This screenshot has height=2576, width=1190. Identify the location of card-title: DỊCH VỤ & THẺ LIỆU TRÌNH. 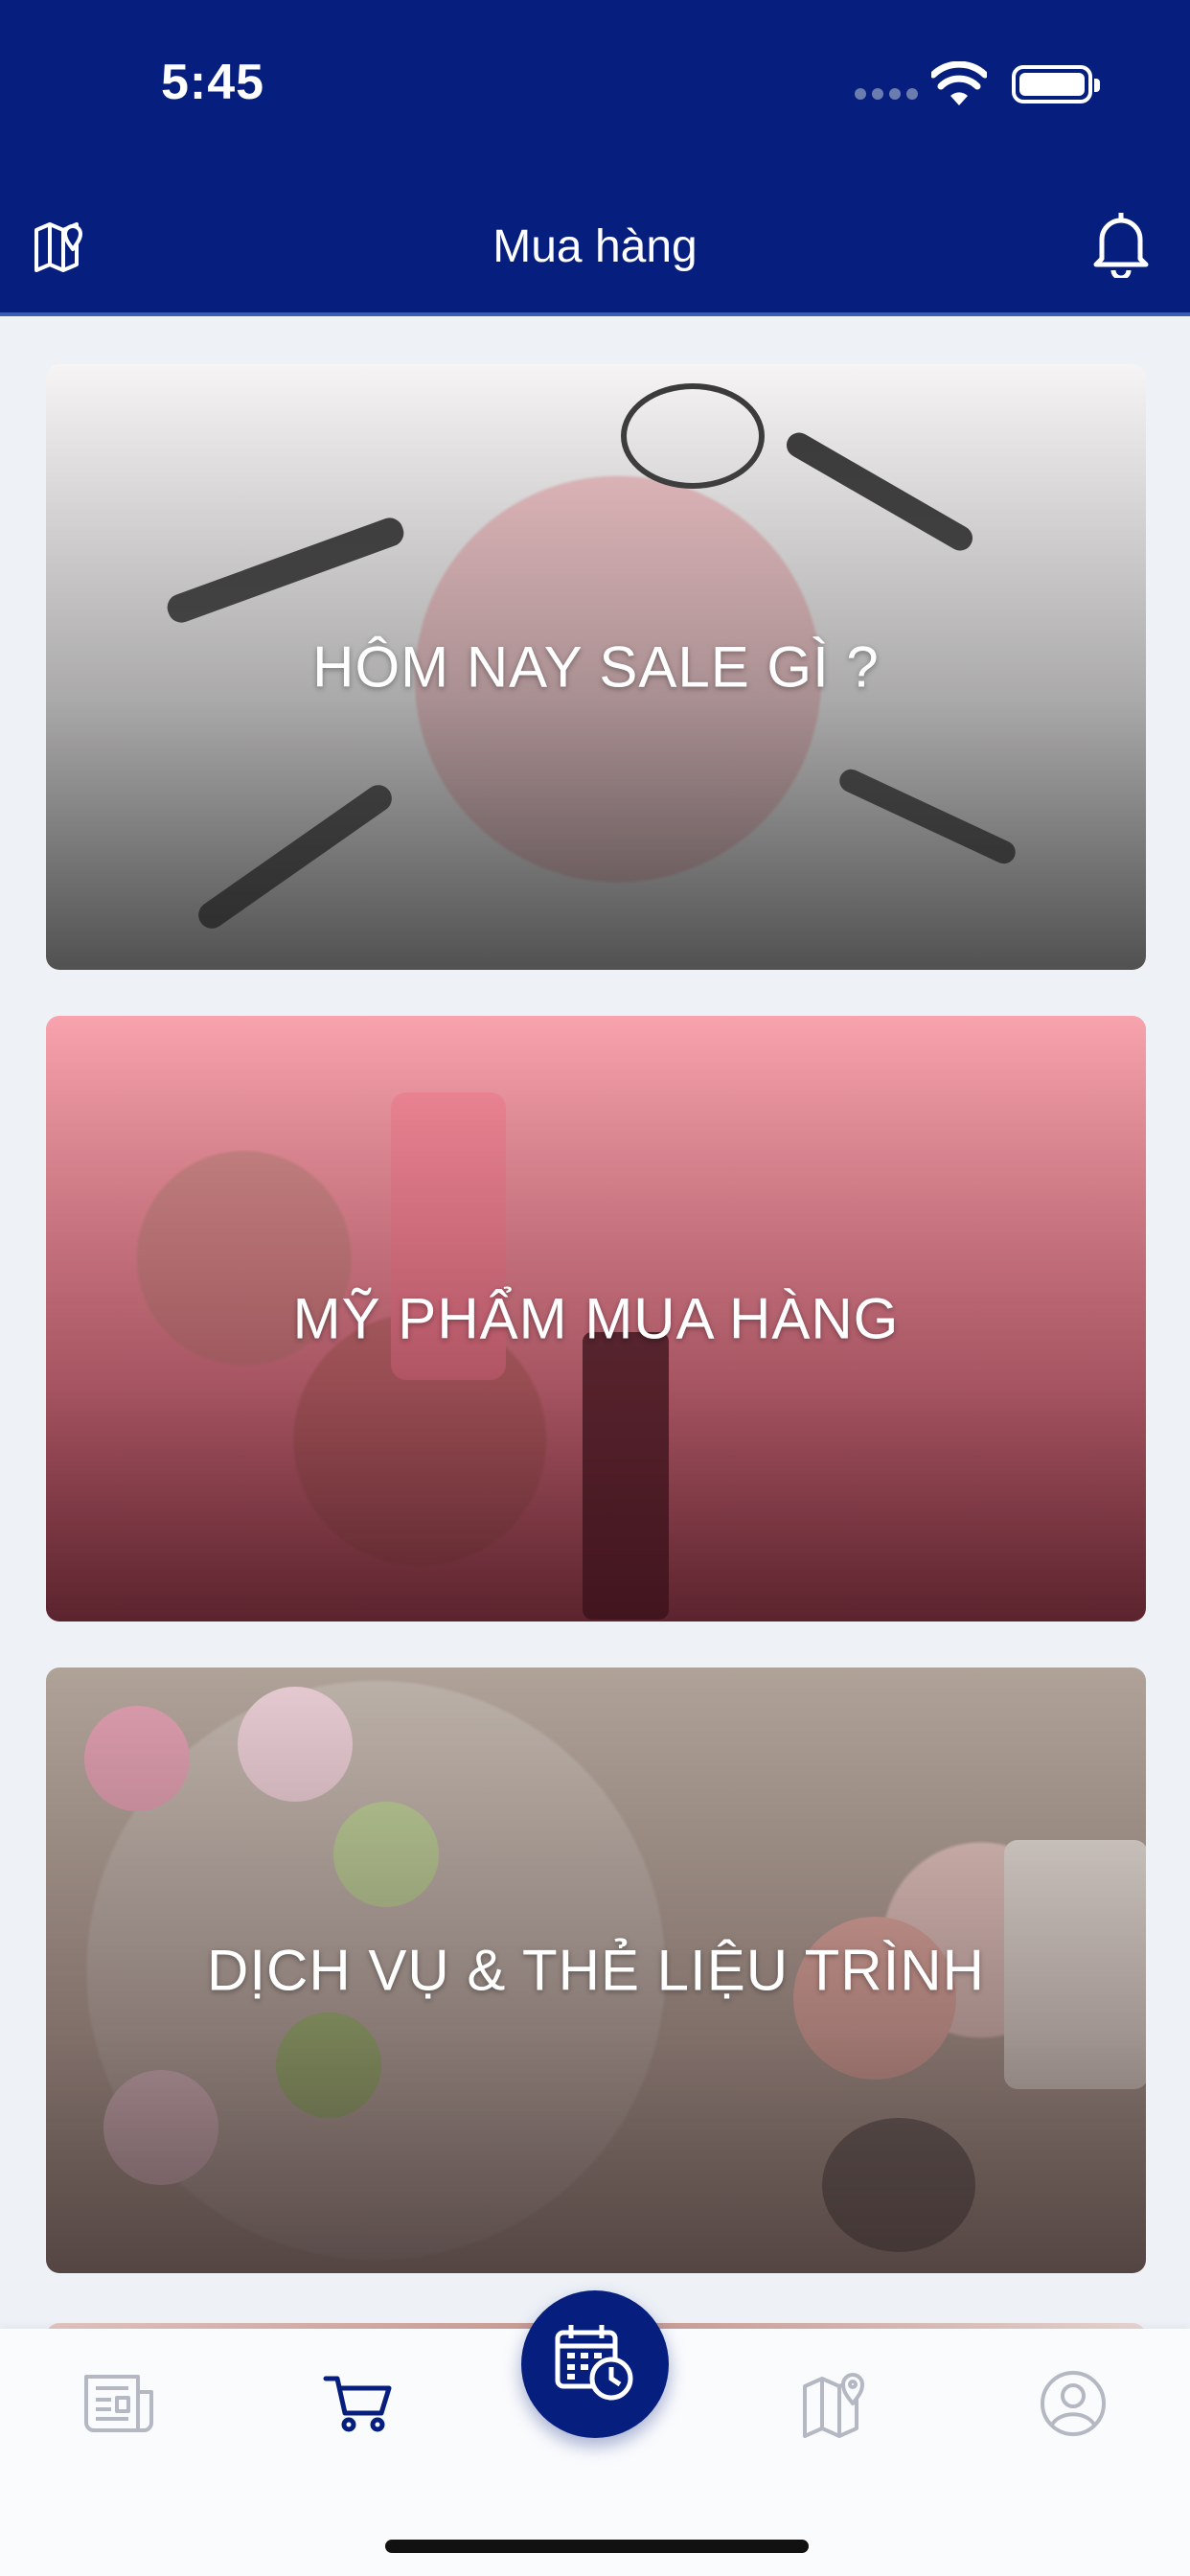
(596, 1970).